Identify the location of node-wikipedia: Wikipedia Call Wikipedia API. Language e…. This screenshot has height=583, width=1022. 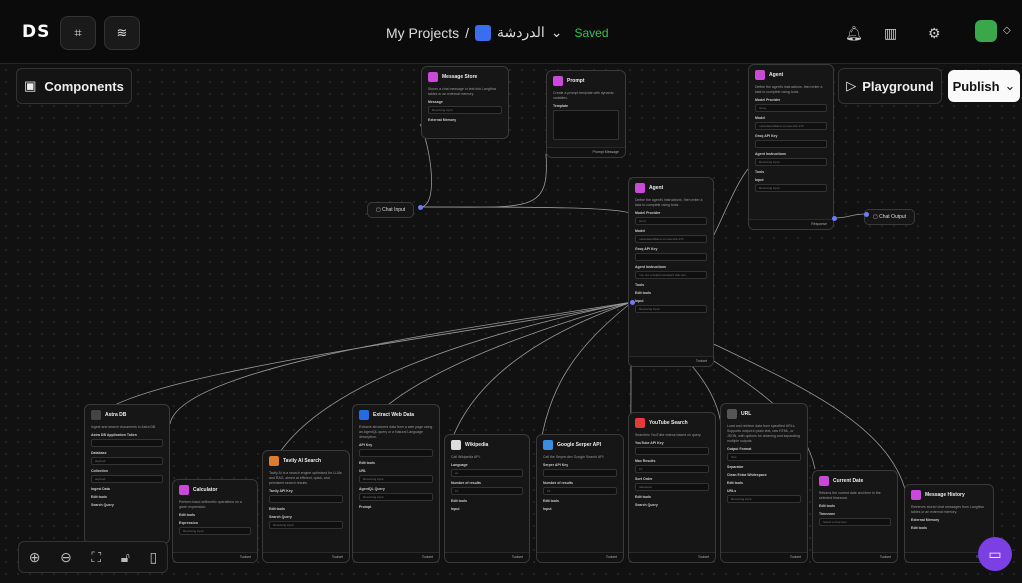
(487, 498).